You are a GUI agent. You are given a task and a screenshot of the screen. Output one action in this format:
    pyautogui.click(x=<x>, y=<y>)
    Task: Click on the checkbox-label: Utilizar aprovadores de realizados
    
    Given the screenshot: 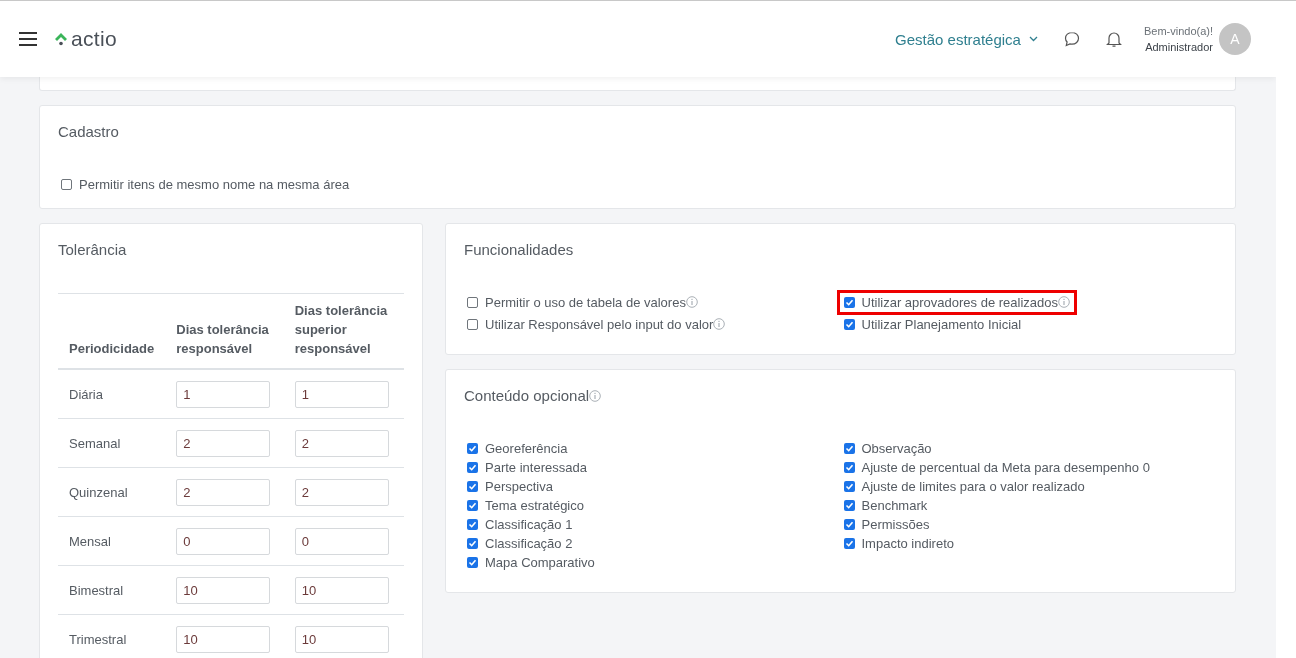 What is the action you would take?
    pyautogui.click(x=966, y=302)
    